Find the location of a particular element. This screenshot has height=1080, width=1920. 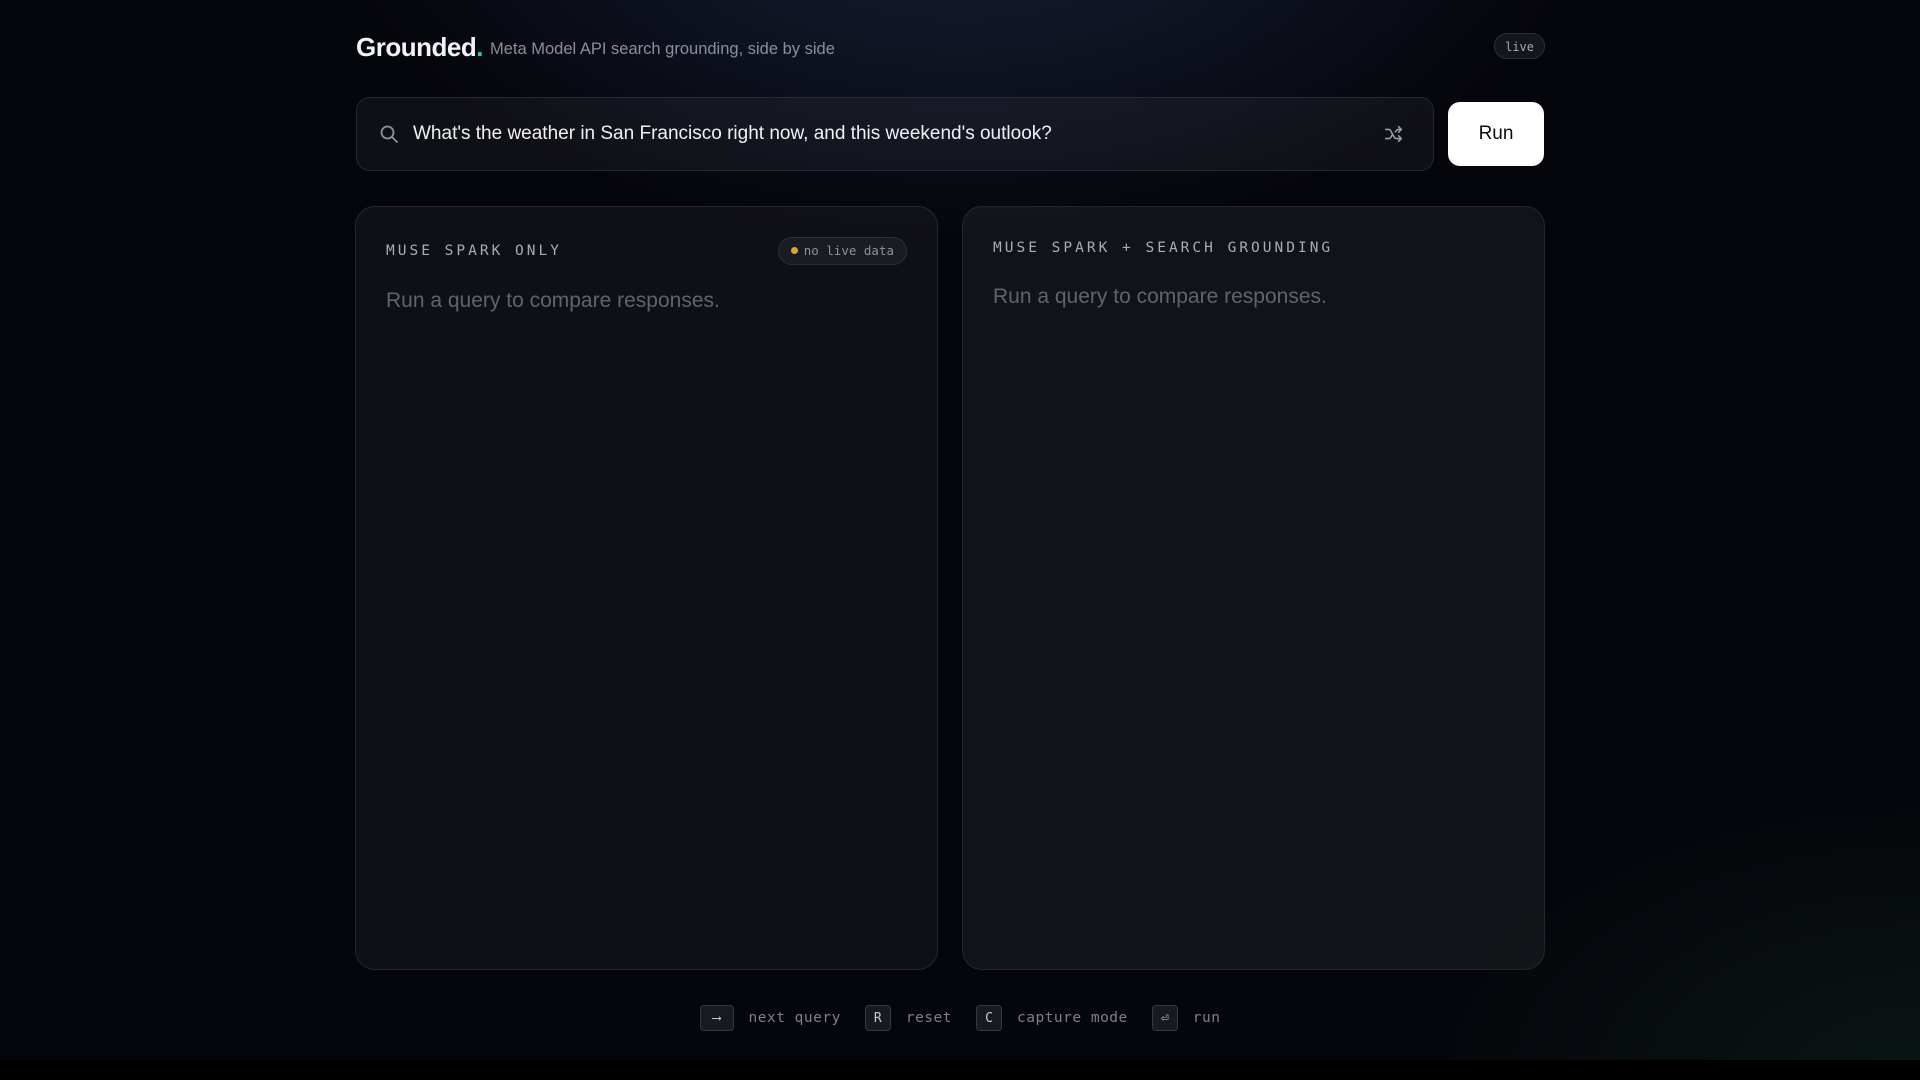

bottom-strip is located at coordinates (960, 1070).